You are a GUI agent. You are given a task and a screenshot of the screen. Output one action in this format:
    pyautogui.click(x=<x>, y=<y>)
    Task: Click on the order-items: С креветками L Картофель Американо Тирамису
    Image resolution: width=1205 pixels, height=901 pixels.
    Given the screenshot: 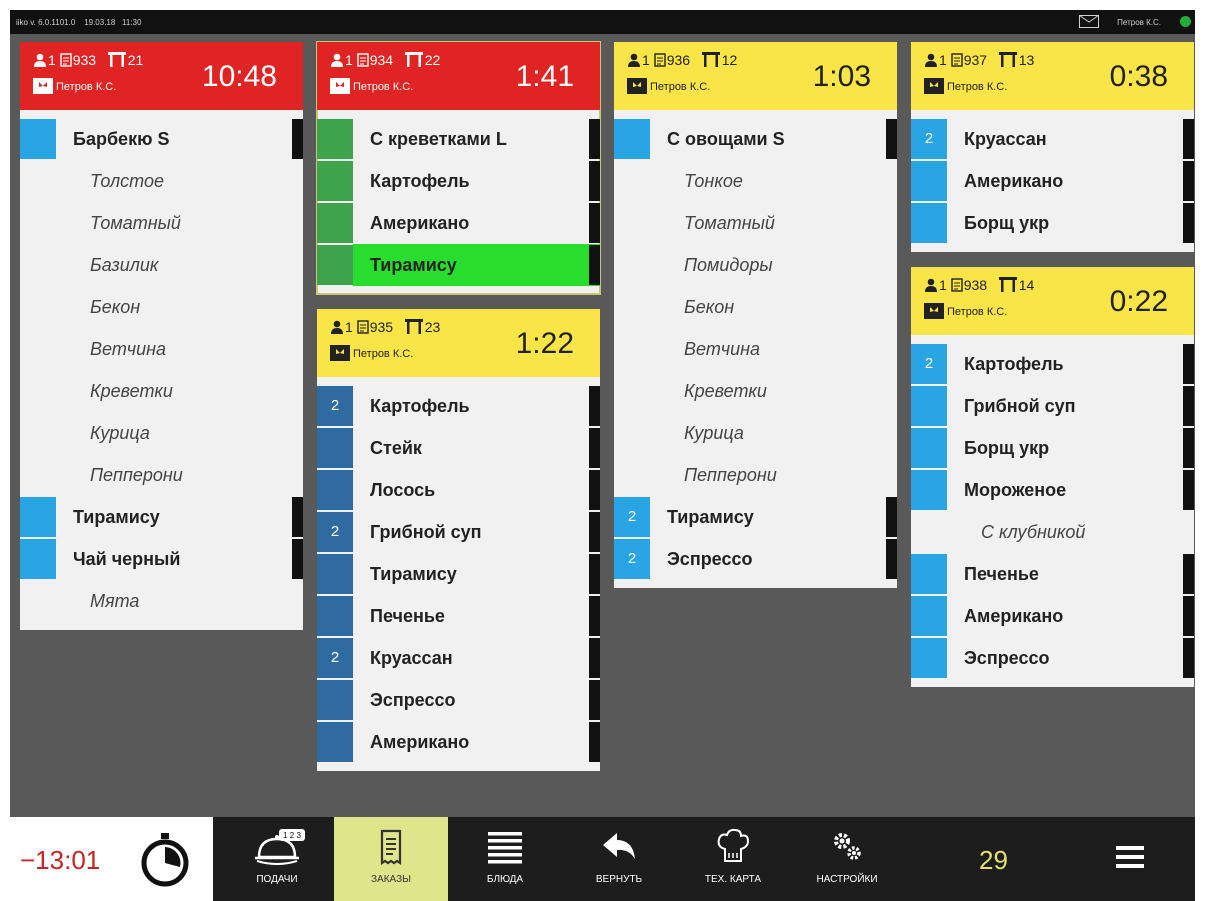 What is the action you would take?
    pyautogui.click(x=458, y=202)
    